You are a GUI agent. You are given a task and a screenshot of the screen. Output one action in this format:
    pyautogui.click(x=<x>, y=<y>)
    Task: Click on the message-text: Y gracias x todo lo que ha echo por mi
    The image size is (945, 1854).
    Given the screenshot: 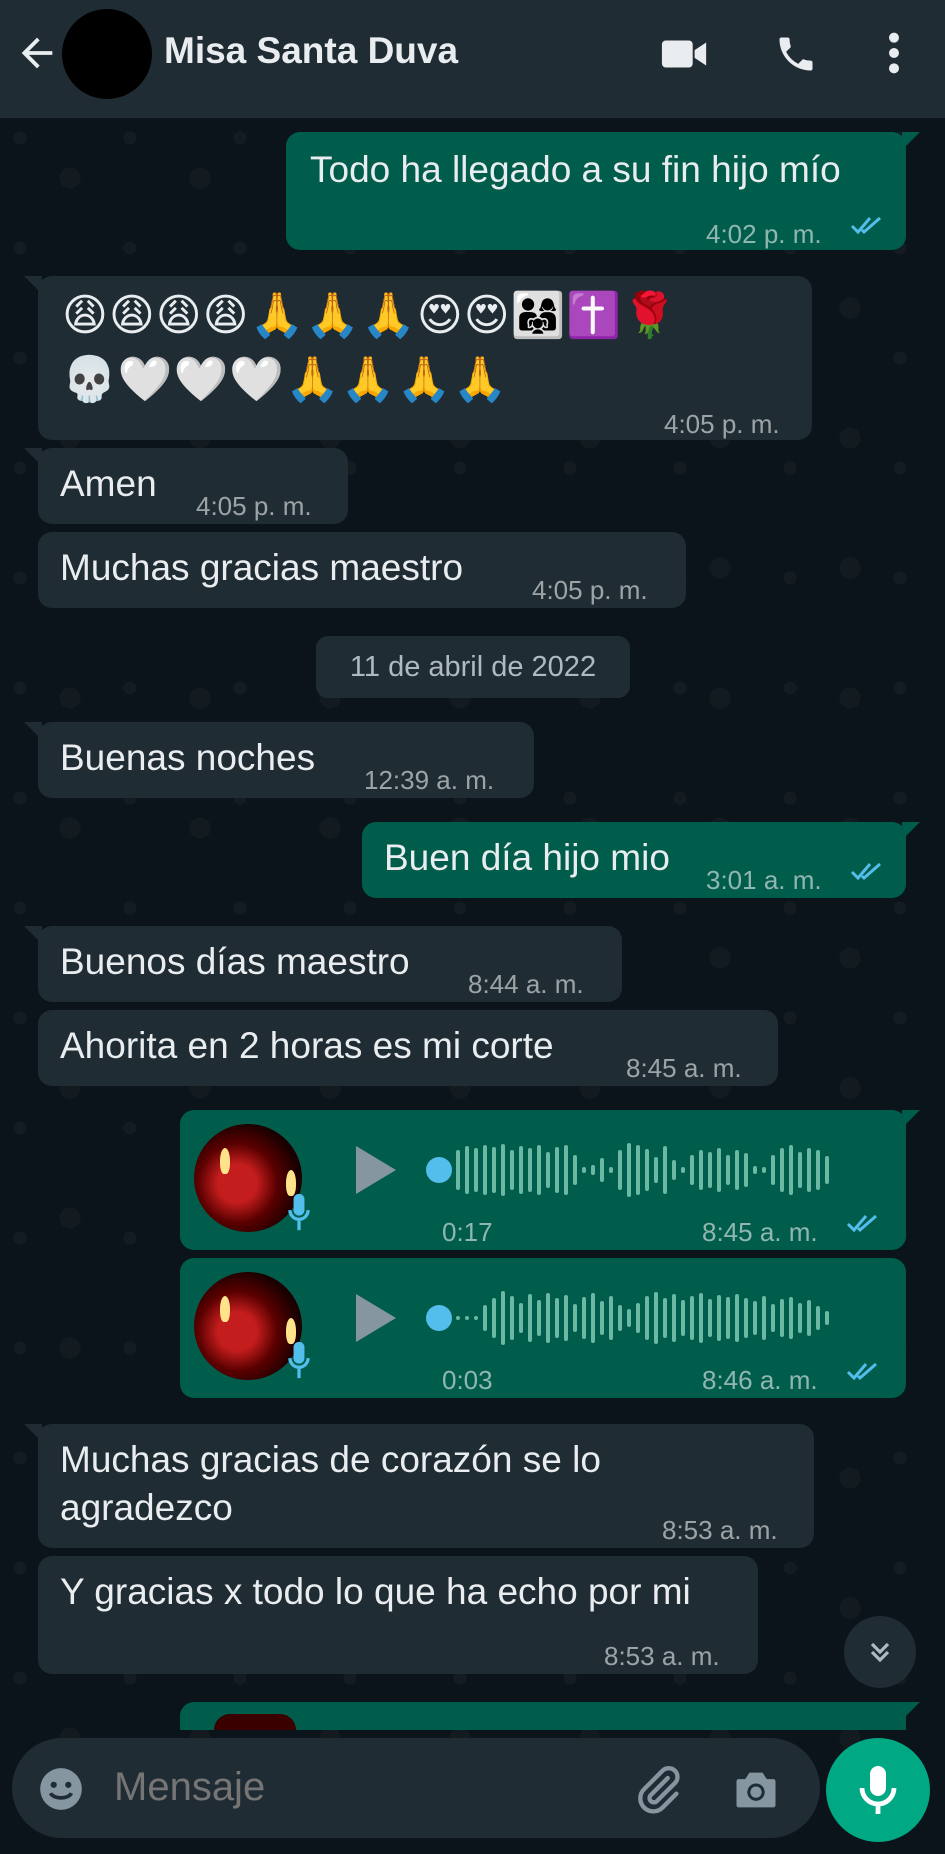 What is the action you would take?
    pyautogui.click(x=375, y=1591)
    